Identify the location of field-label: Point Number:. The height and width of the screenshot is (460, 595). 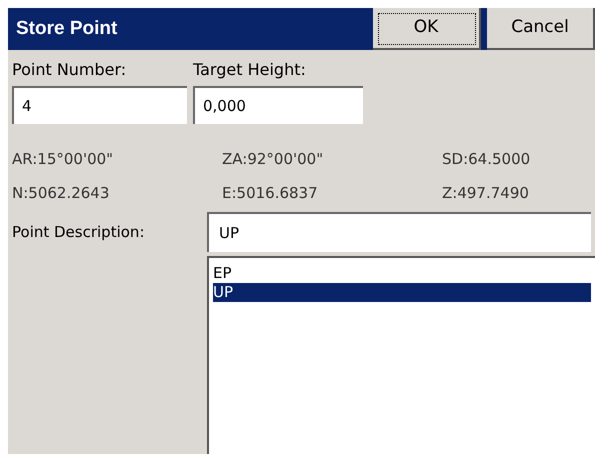
(70, 70).